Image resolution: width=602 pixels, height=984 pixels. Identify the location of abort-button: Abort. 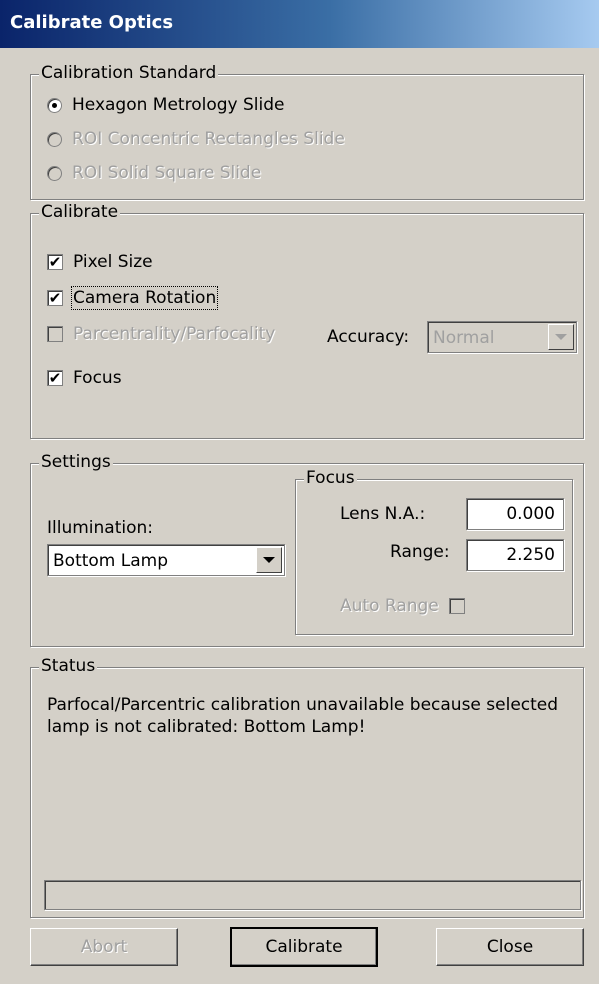
(104, 947).